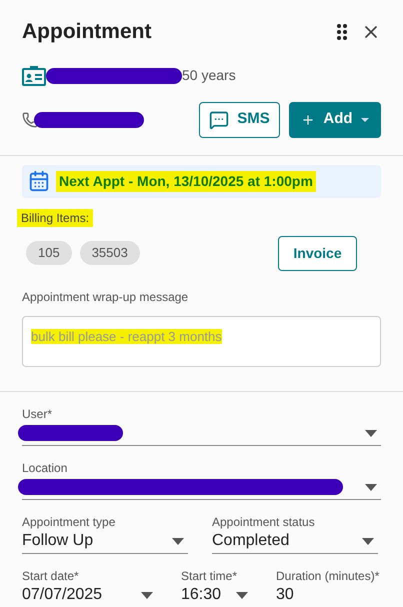 This screenshot has width=403, height=607. I want to click on select-field: 16:30, so click(216, 595).